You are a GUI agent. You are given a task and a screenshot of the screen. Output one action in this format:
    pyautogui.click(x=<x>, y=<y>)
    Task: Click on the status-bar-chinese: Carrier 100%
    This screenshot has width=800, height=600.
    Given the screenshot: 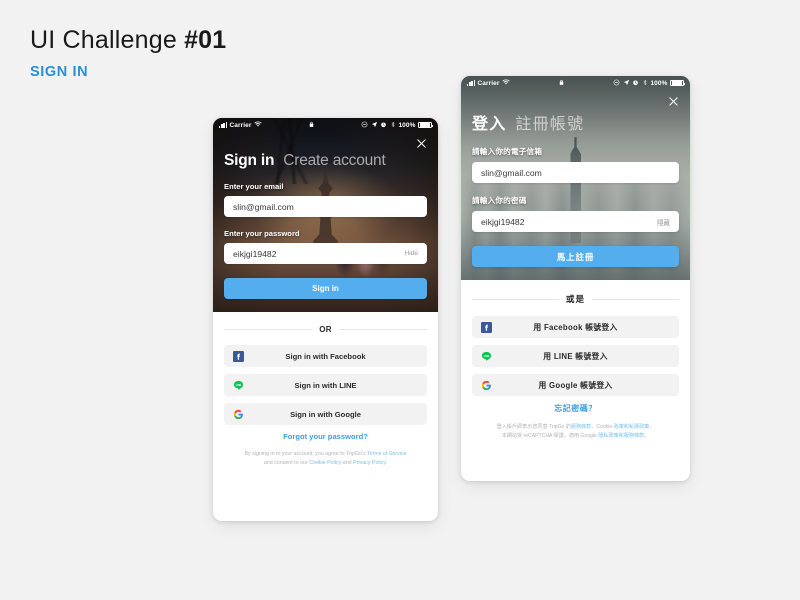 What is the action you would take?
    pyautogui.click(x=575, y=83)
    